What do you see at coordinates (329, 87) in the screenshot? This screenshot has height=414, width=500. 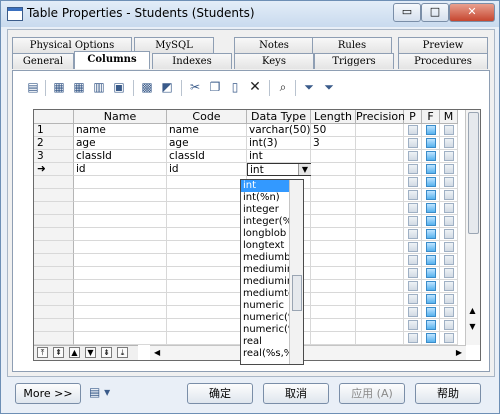 I see `clear-filter-icon: ⏷` at bounding box center [329, 87].